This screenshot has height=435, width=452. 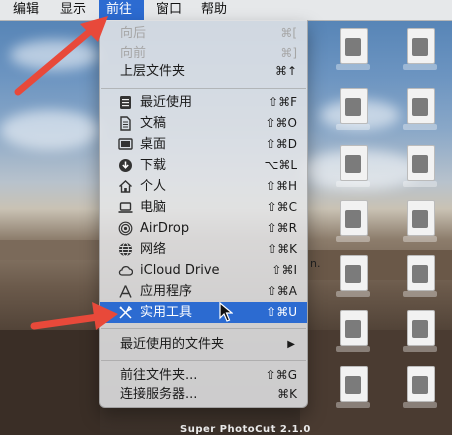 What do you see at coordinates (166, 102) in the screenshot?
I see `menu-item-label: 最近使用` at bounding box center [166, 102].